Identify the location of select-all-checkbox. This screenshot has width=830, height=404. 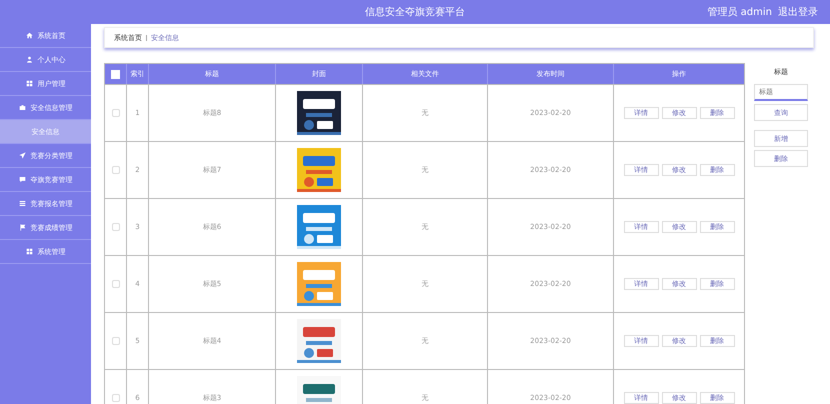
(115, 74).